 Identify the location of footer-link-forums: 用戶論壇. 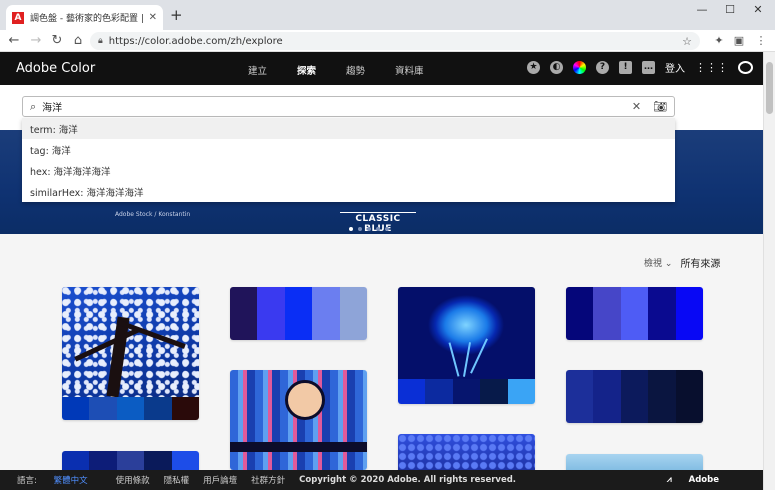
(220, 480).